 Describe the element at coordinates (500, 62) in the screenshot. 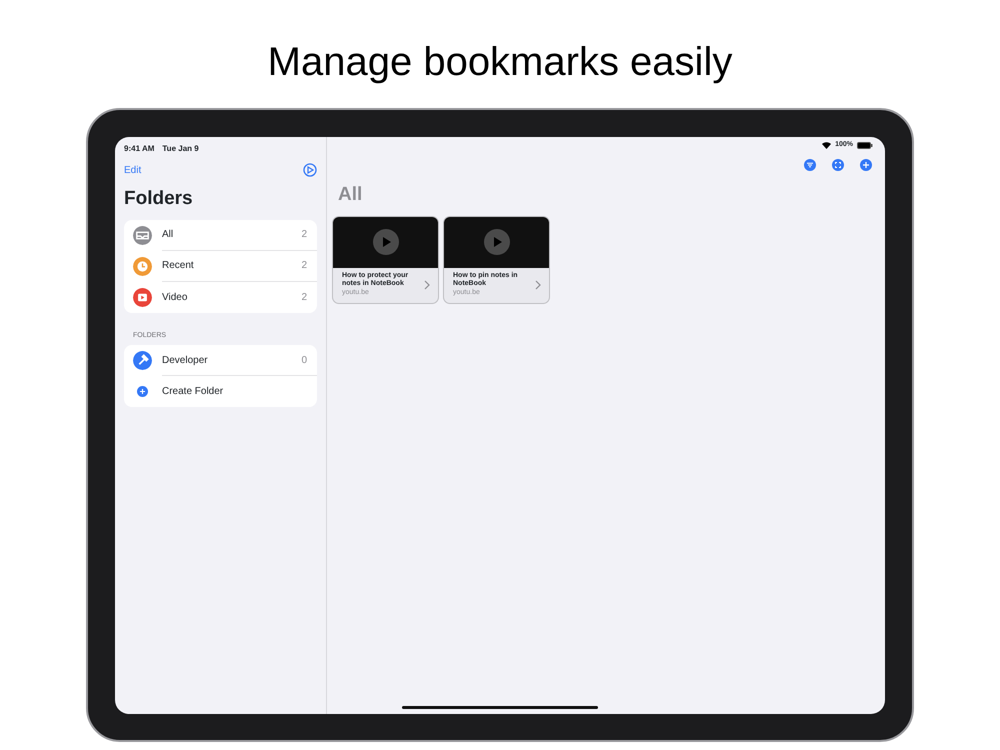

I see `headline: Manage bookmarks easily` at that location.